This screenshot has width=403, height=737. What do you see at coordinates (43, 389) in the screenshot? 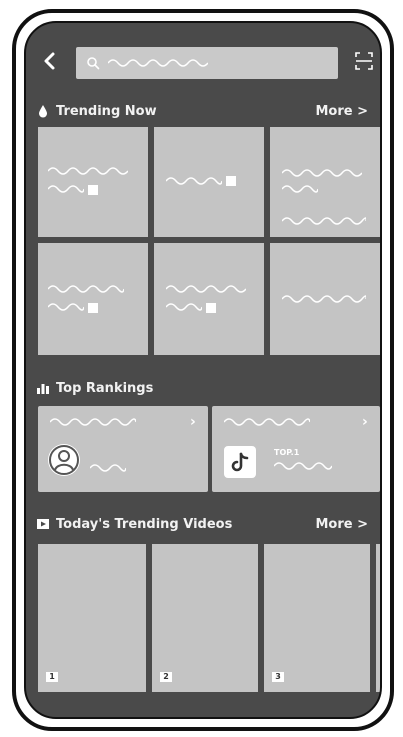
I see `bar-chart-icon` at bounding box center [43, 389].